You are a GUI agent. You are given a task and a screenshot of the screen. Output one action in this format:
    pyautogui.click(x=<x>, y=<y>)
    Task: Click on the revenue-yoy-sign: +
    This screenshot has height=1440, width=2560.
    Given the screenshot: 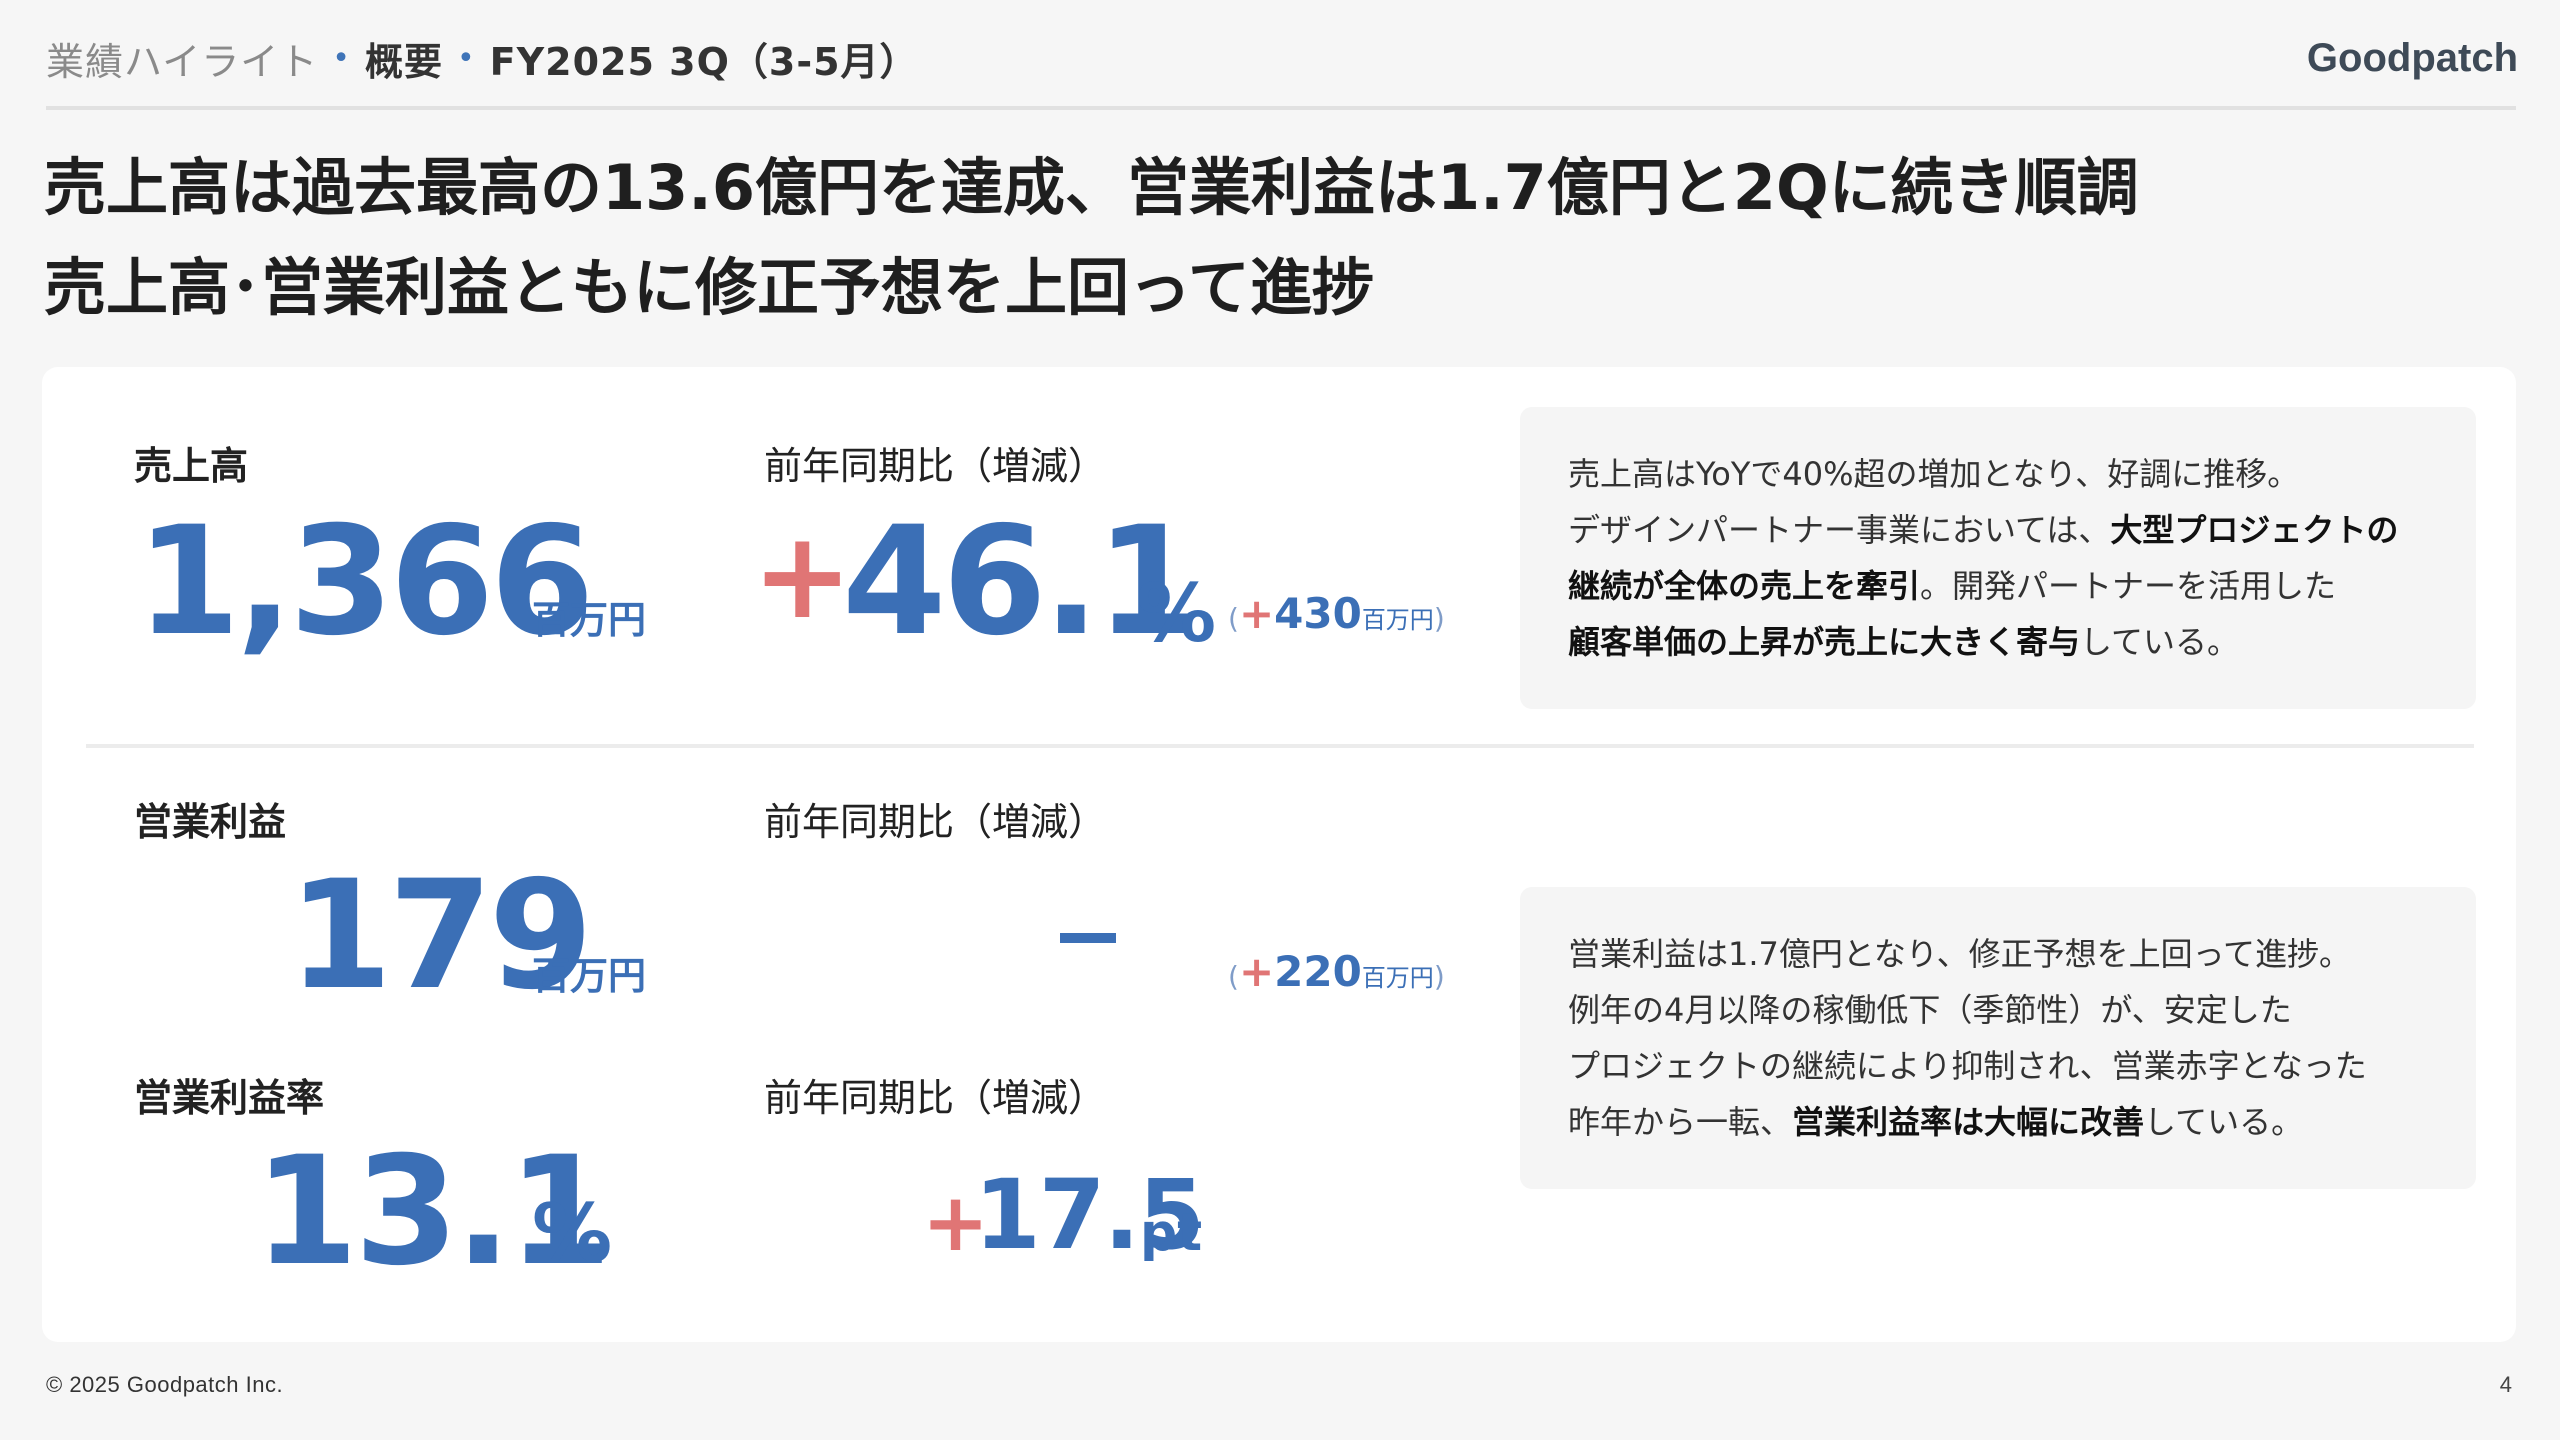 What is the action you would take?
    pyautogui.click(x=802, y=576)
    